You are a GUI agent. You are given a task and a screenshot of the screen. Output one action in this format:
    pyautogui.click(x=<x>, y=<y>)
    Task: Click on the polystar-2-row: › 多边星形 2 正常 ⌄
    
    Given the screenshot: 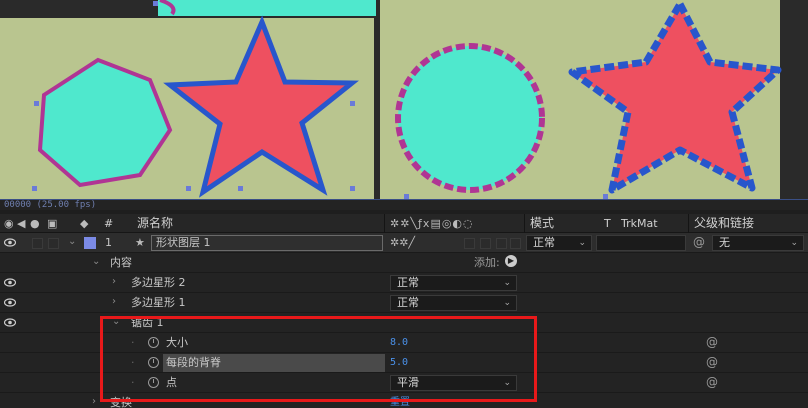 What is the action you would take?
    pyautogui.click(x=404, y=283)
    